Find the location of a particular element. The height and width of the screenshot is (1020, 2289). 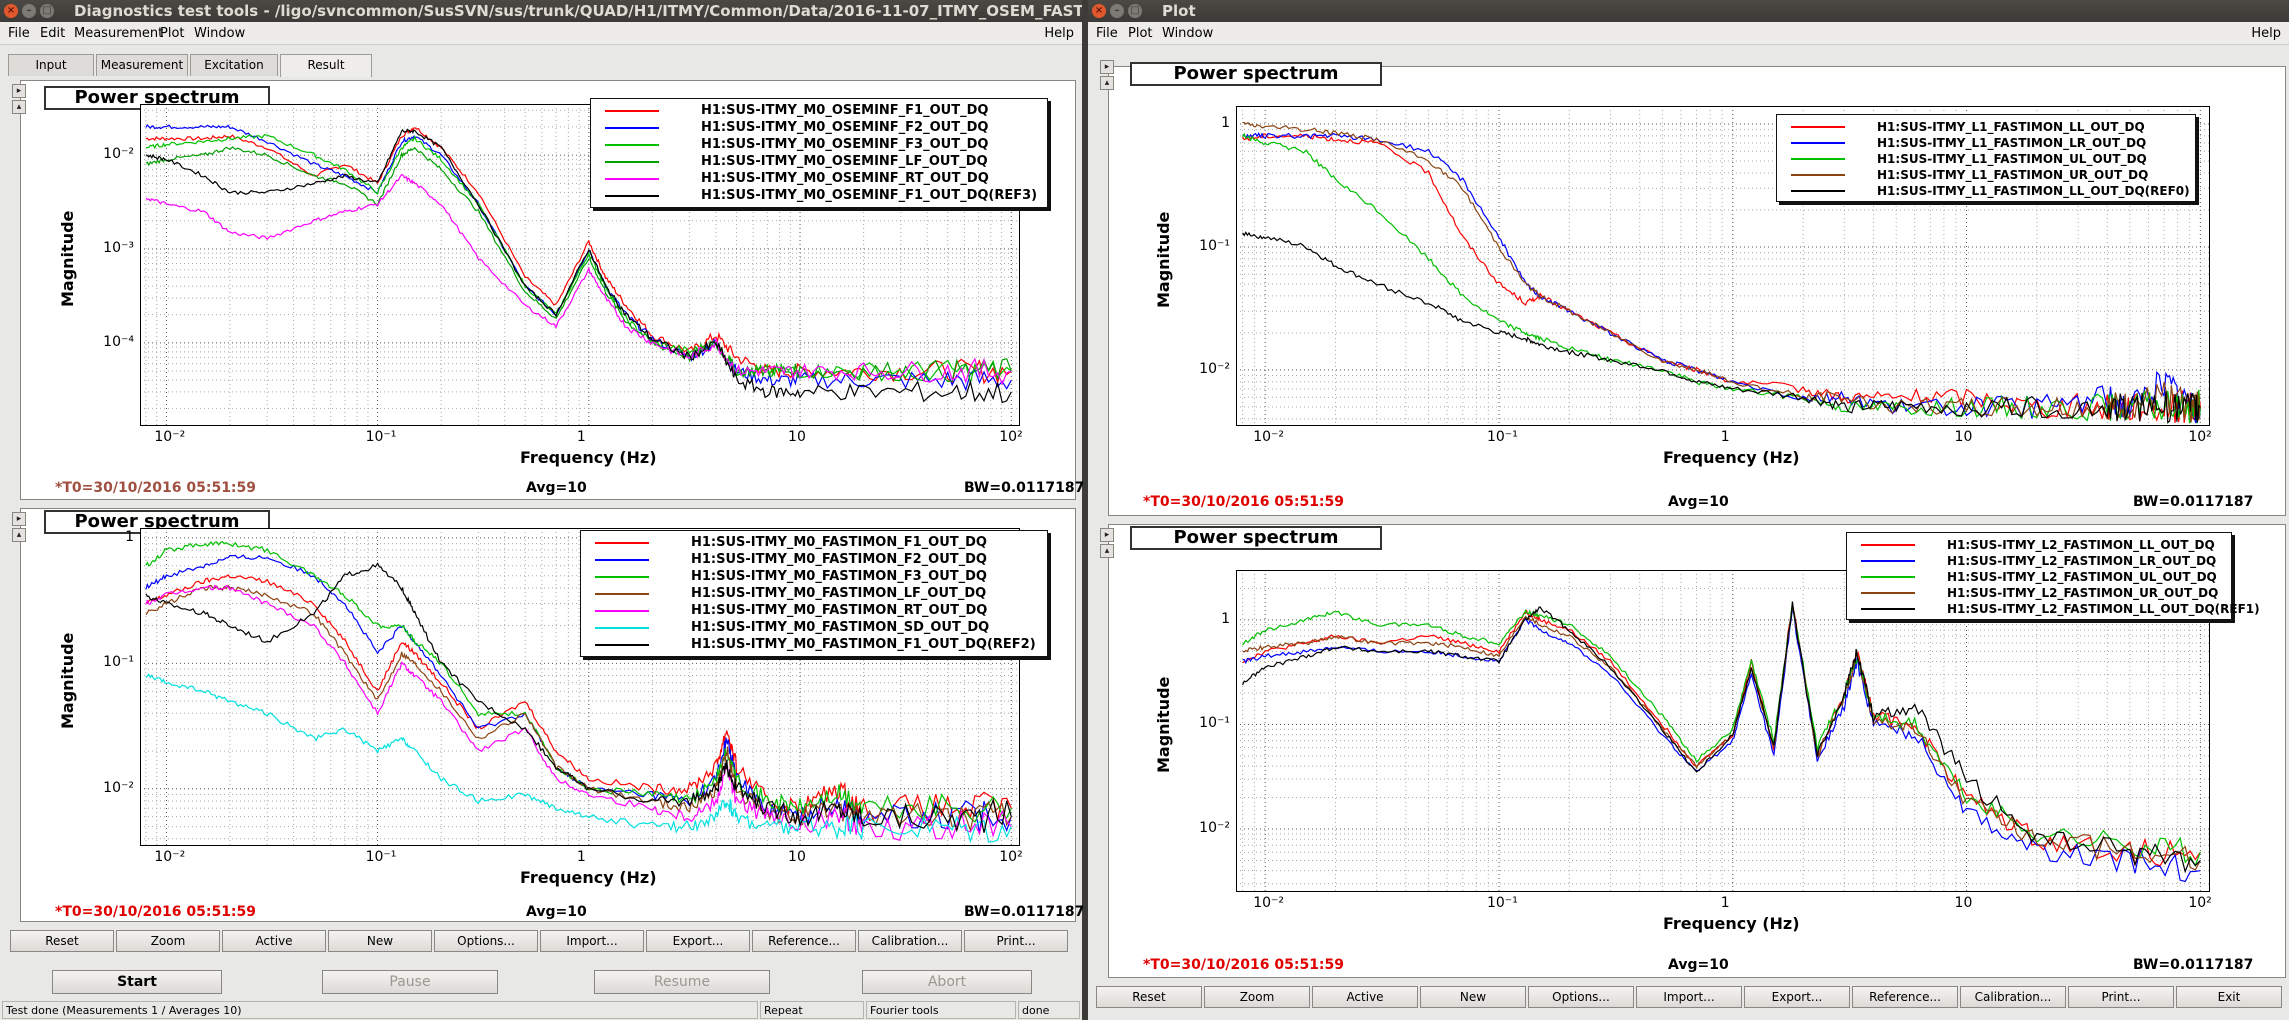

legend-label: H1:SUS-ITMY_M0_OSEMINF_F3_OUT_DQ is located at coordinates (845, 144).